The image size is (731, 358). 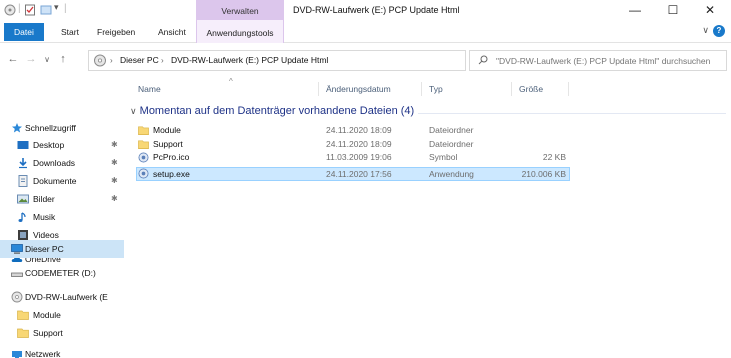 I want to click on context-tab-group-label: Verwalten, so click(x=240, y=10).